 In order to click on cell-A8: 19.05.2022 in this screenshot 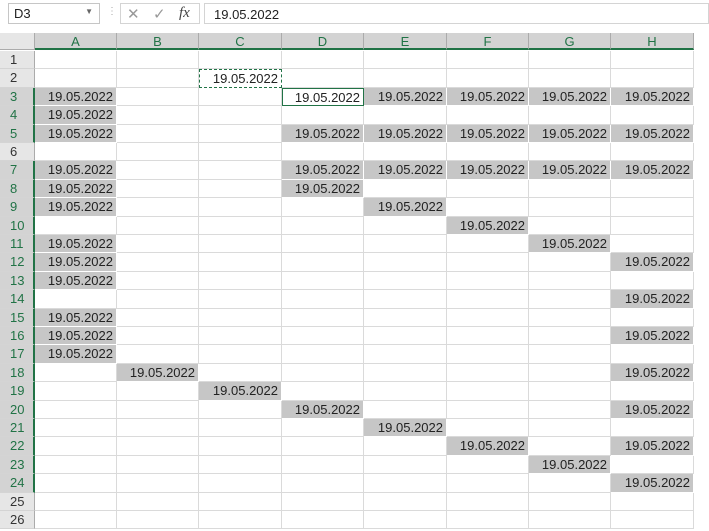, I will do `click(76, 189)`.